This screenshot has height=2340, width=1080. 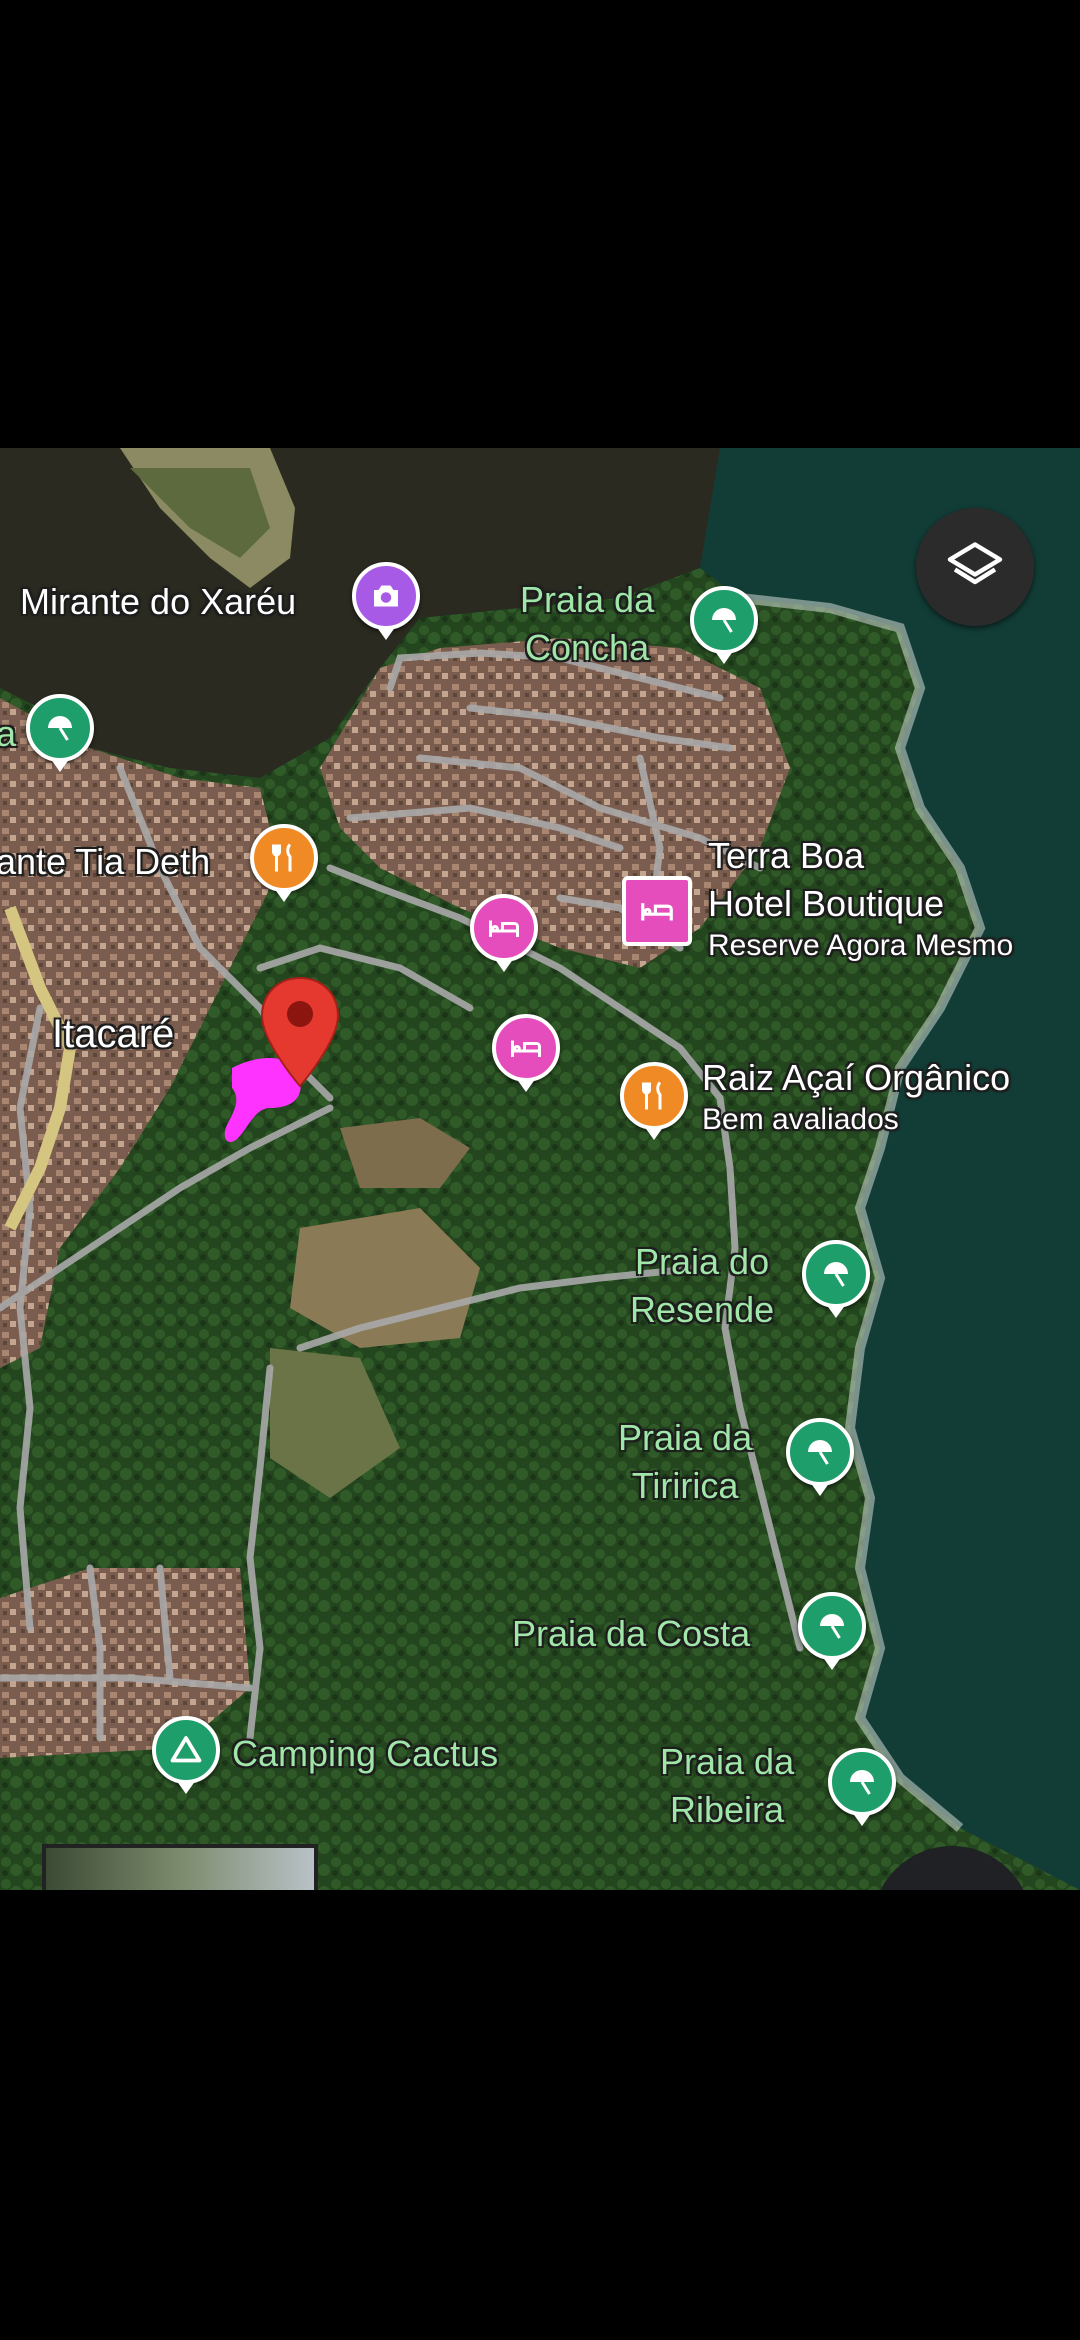 I want to click on tiririca-line1: Praia da, so click(x=685, y=1437).